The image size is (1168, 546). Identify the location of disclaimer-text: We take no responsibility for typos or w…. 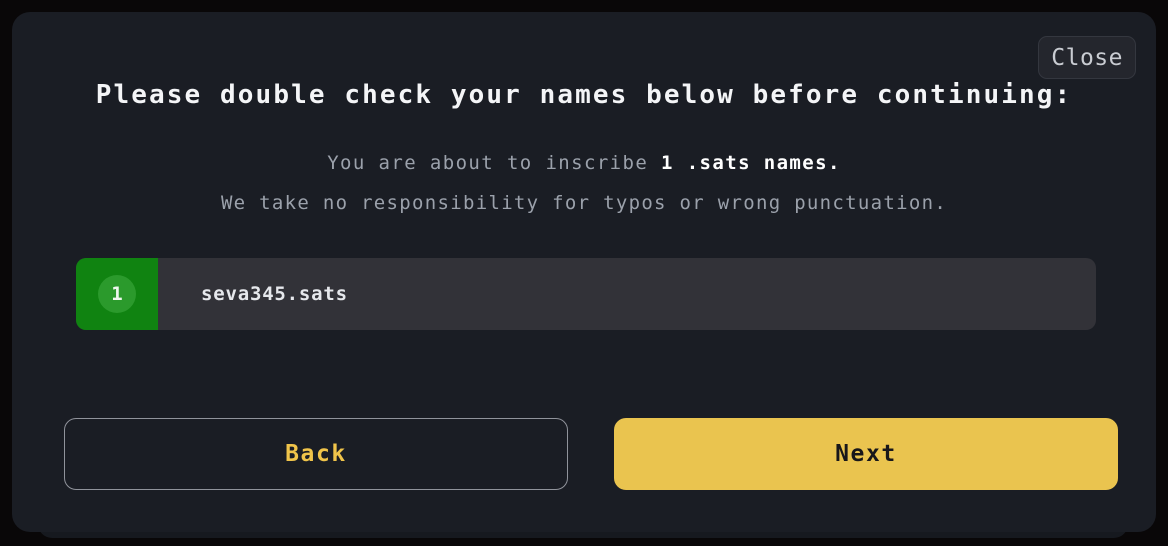
(584, 203).